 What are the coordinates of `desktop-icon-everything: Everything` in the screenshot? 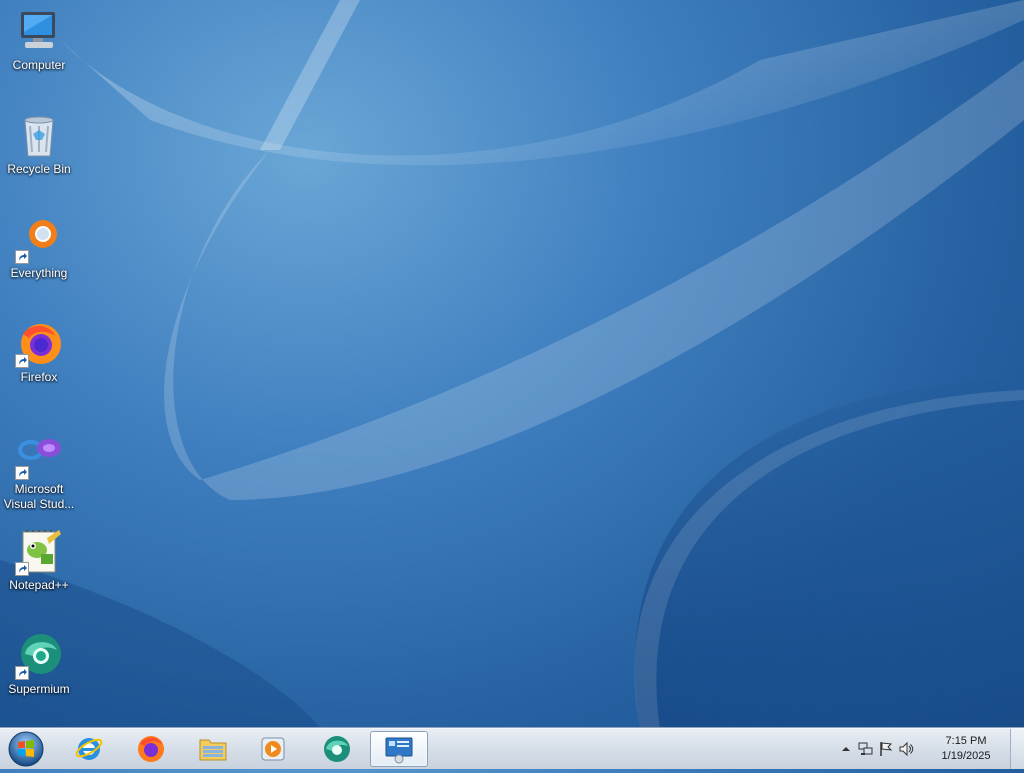 It's located at (39, 248).